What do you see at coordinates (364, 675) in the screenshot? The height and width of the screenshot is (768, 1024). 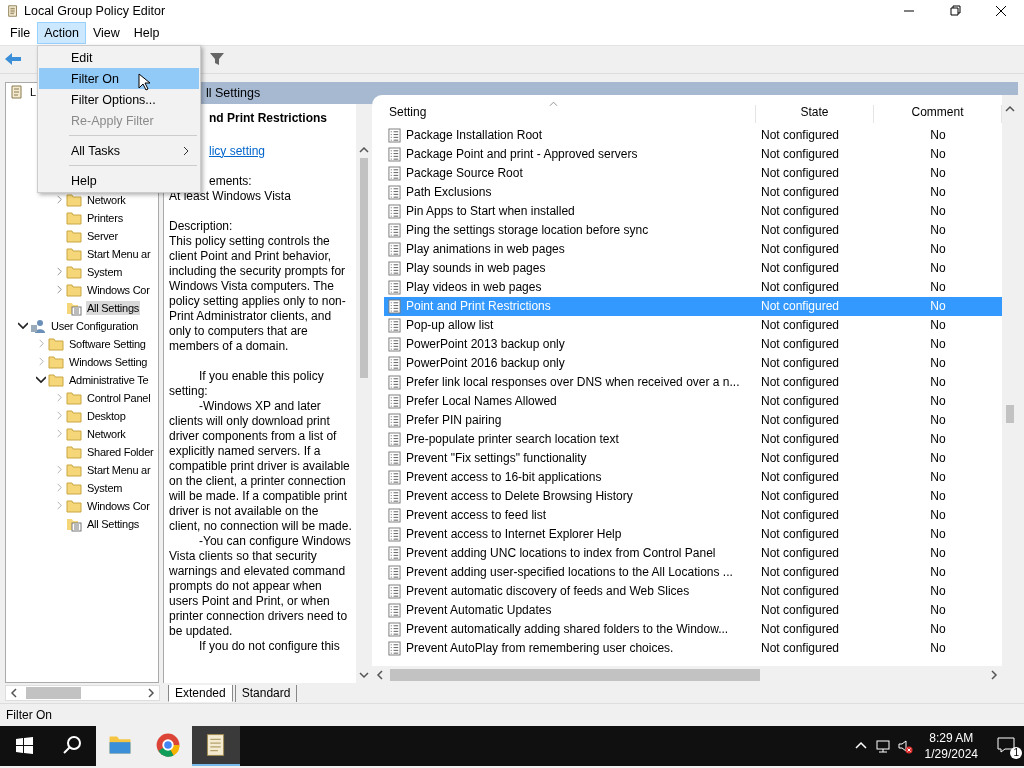 I see `scroll-down-icon` at bounding box center [364, 675].